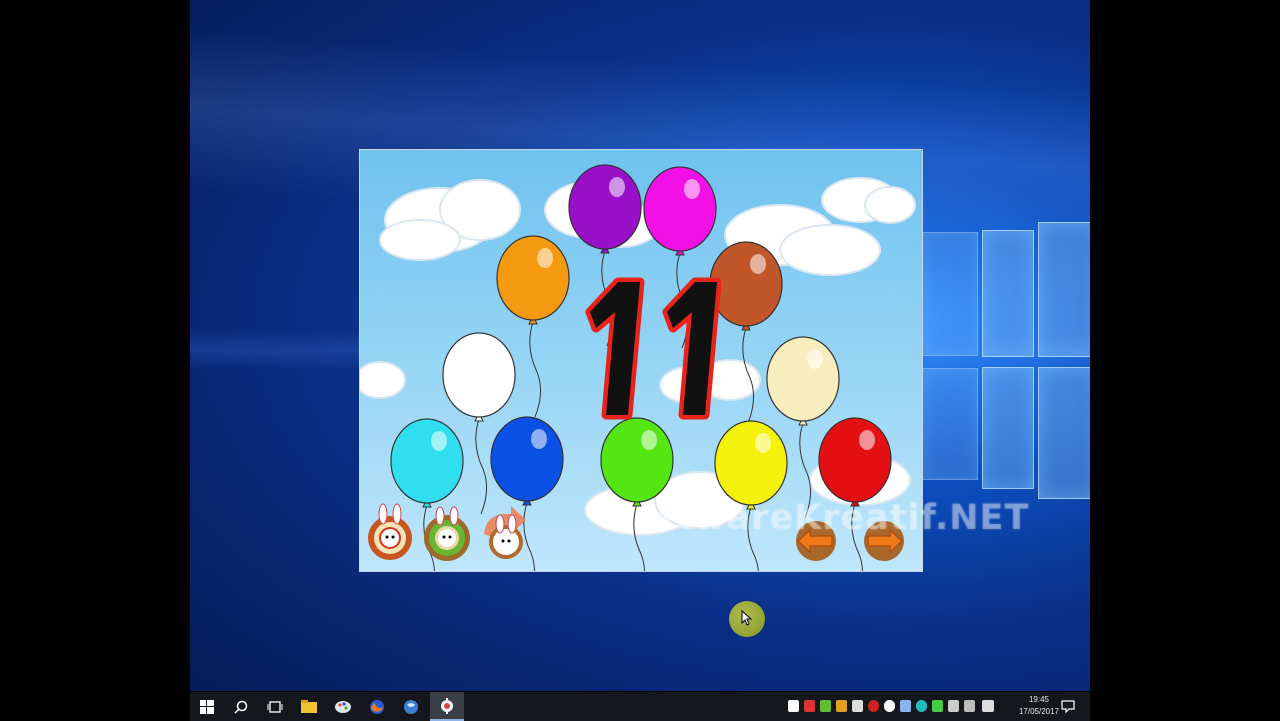 This screenshot has width=1280, height=721. Describe the element at coordinates (505, 532) in the screenshot. I see `bunny-return-icon` at that location.